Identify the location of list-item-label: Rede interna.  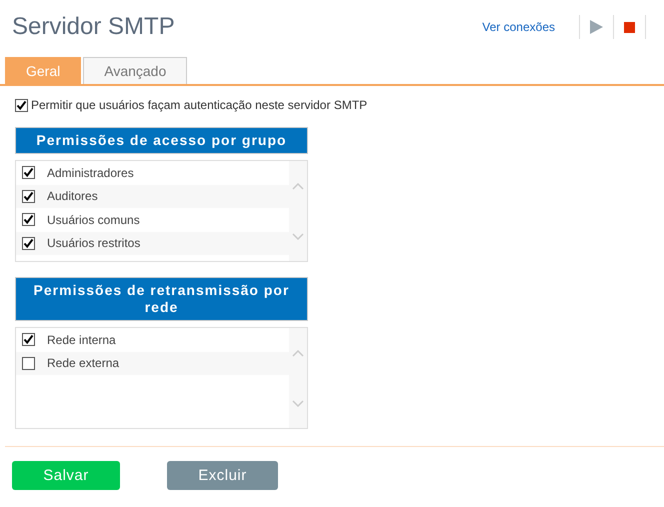
(81, 339).